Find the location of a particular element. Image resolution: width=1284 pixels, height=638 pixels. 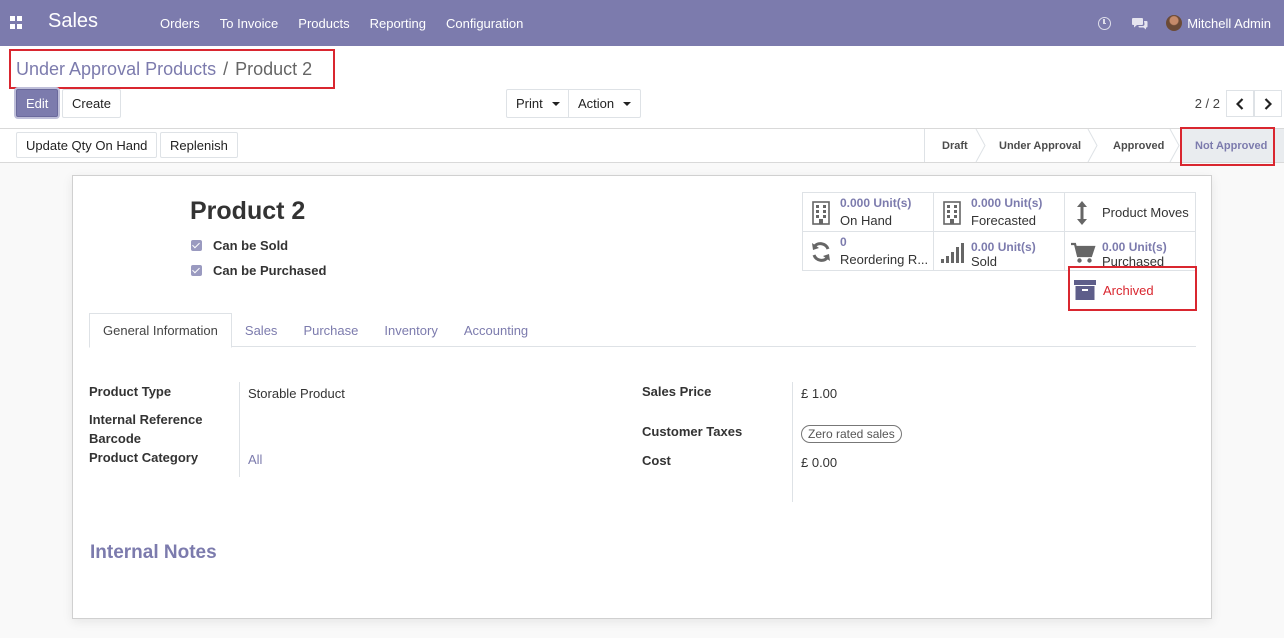

print-caret-icon is located at coordinates (555, 103).